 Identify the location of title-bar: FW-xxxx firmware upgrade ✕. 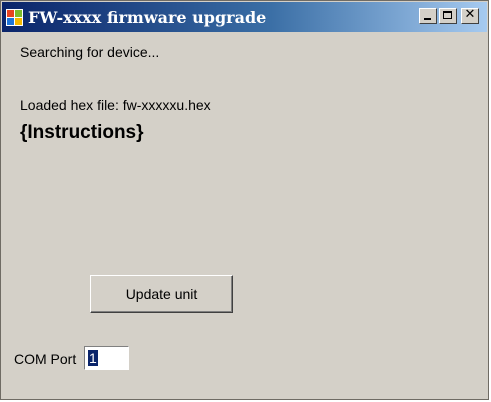
(244, 17).